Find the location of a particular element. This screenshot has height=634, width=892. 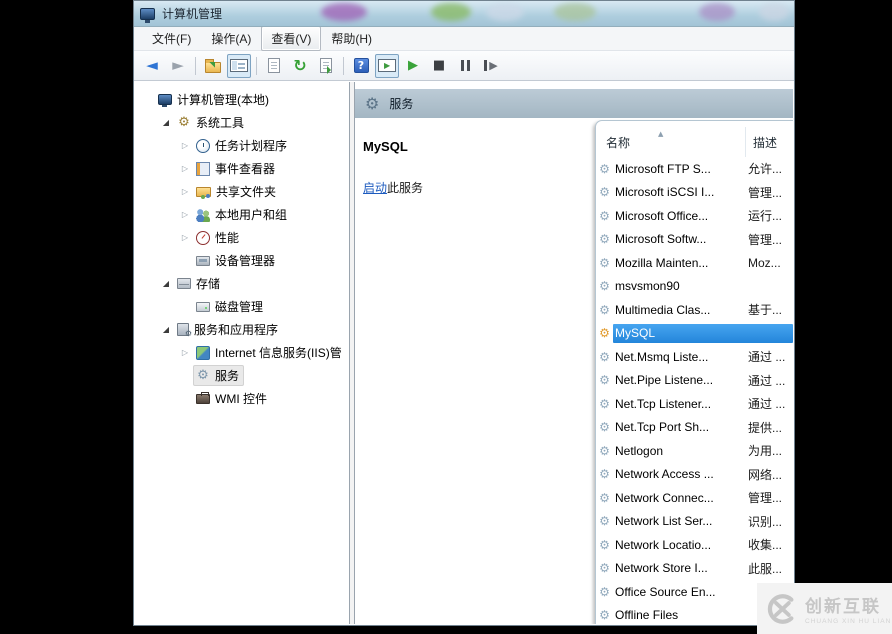

help-button: ? is located at coordinates (361, 66).